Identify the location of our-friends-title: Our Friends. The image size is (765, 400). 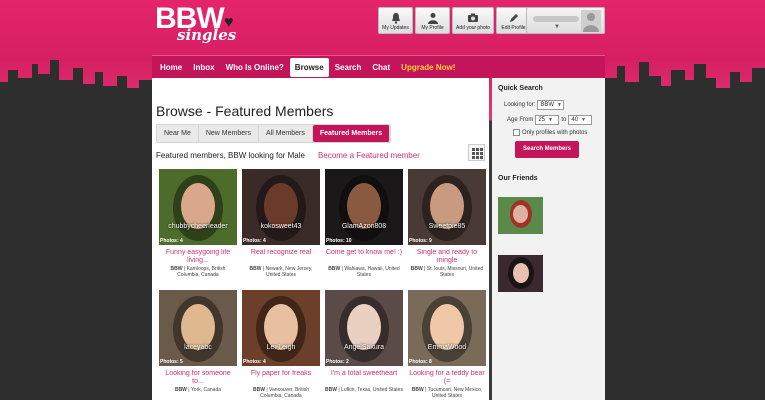
(518, 178).